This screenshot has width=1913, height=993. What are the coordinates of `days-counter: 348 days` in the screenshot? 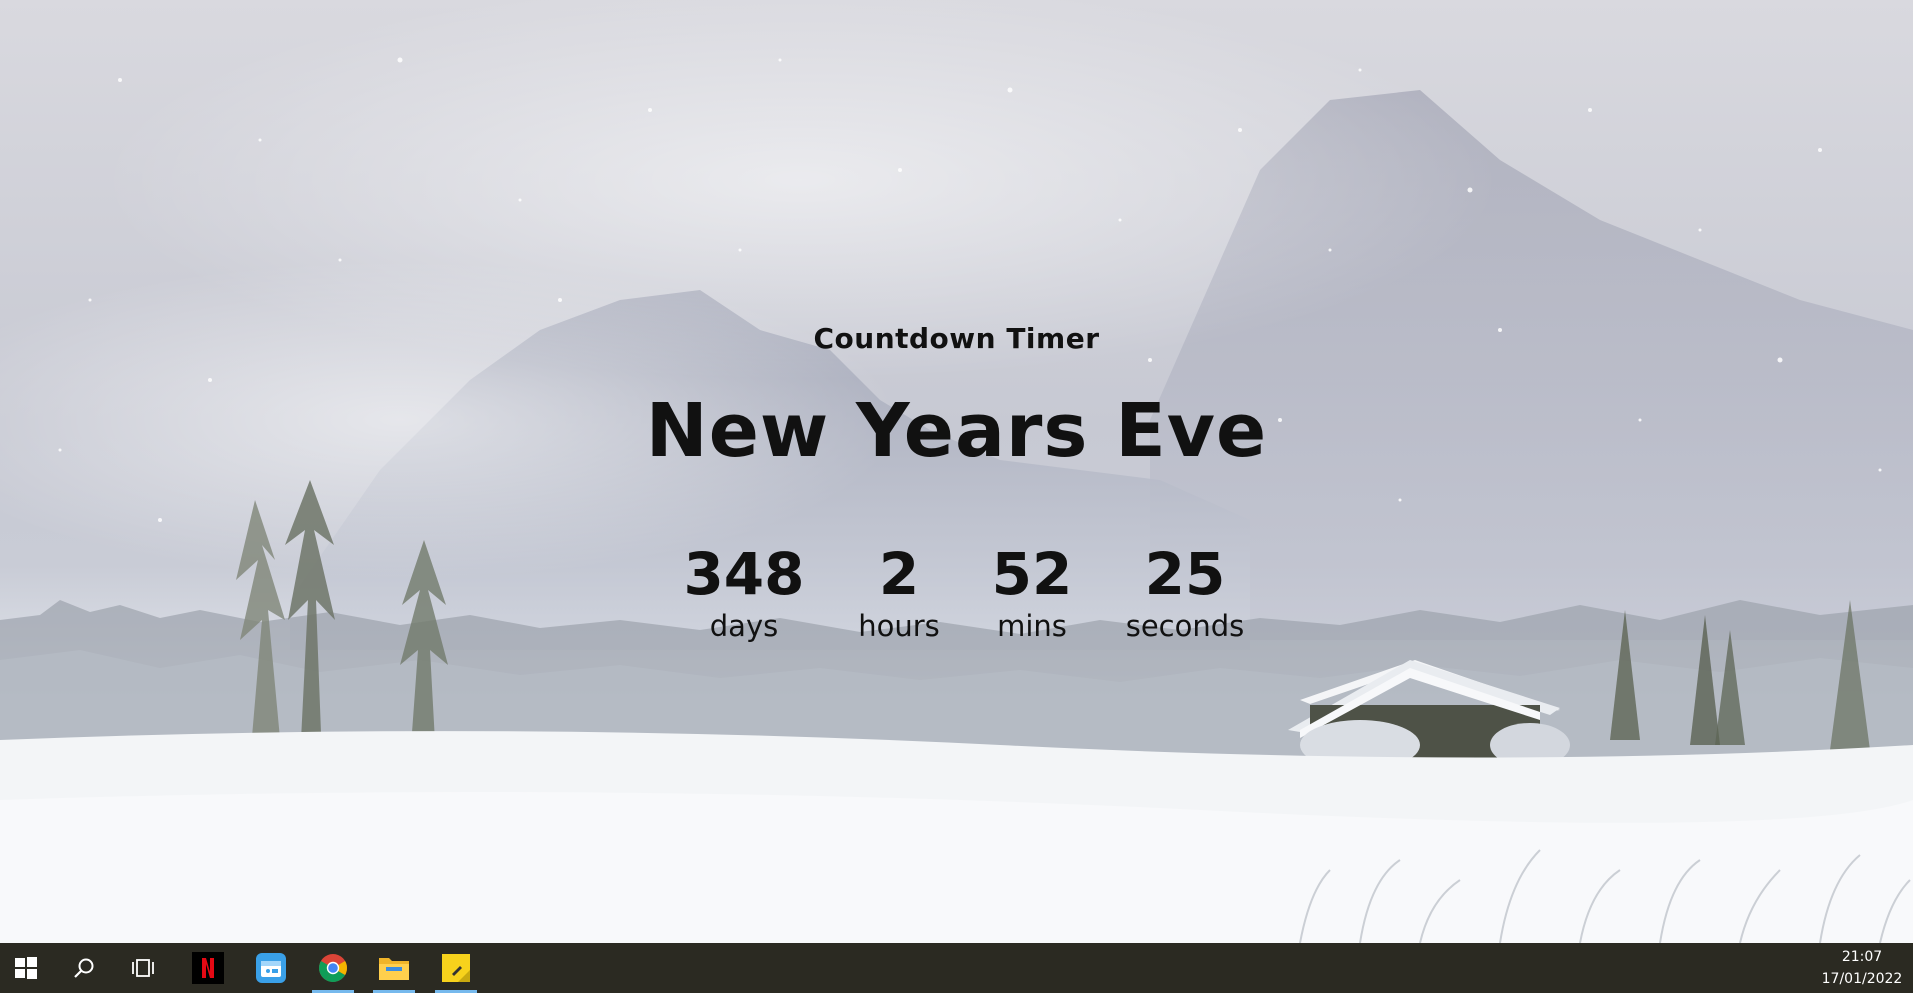 It's located at (744, 592).